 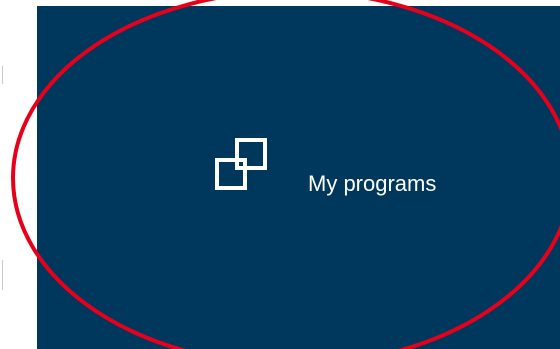 I want to click on left-divider-top, so click(x=2, y=75).